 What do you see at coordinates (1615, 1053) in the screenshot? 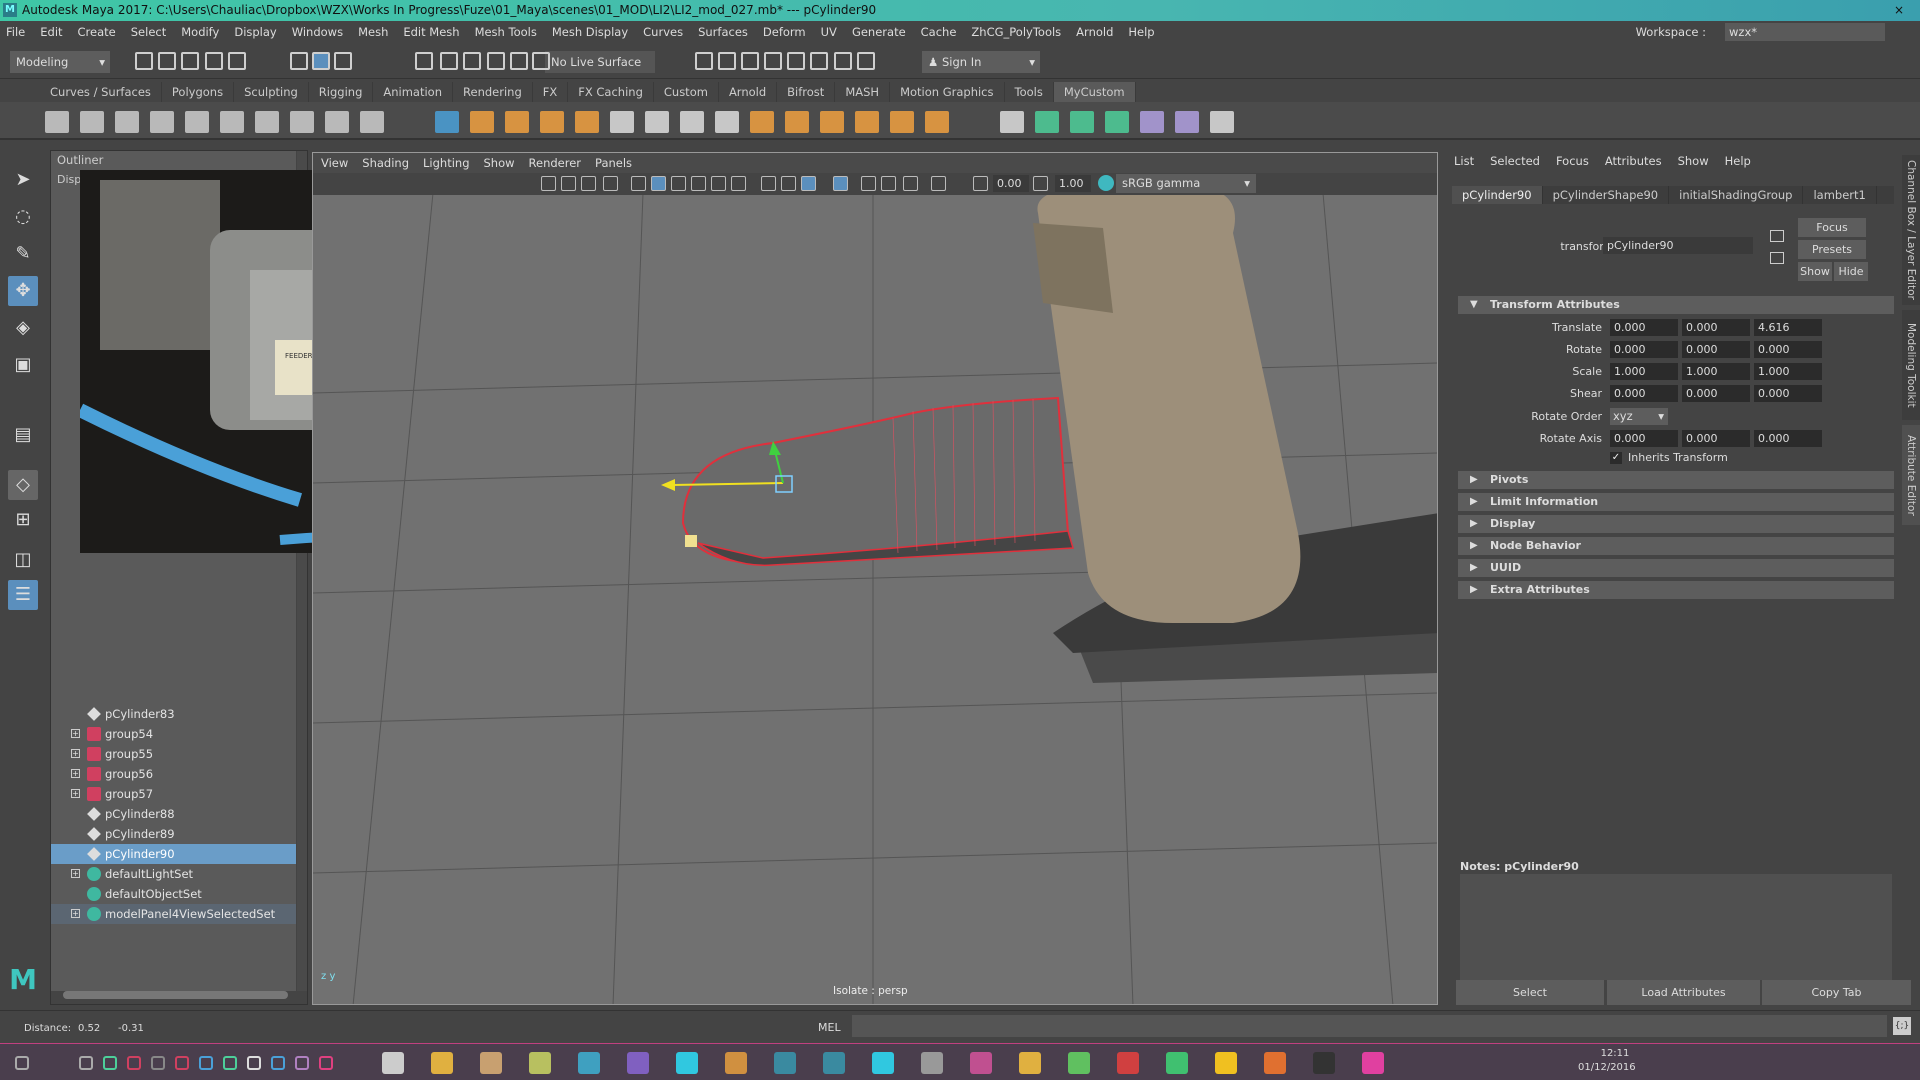
I see `clock-time: 12:11` at bounding box center [1615, 1053].